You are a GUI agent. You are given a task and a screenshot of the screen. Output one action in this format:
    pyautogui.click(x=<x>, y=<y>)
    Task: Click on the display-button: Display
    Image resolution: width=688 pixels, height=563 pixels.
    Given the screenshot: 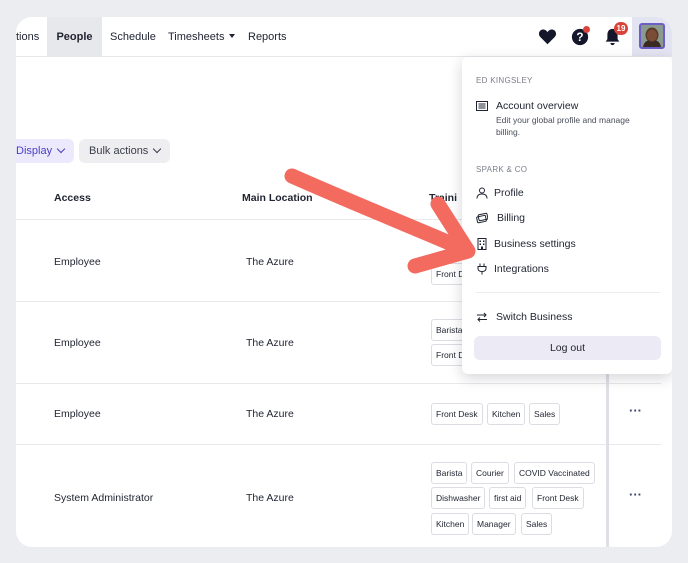 What is the action you would take?
    pyautogui.click(x=45, y=151)
    